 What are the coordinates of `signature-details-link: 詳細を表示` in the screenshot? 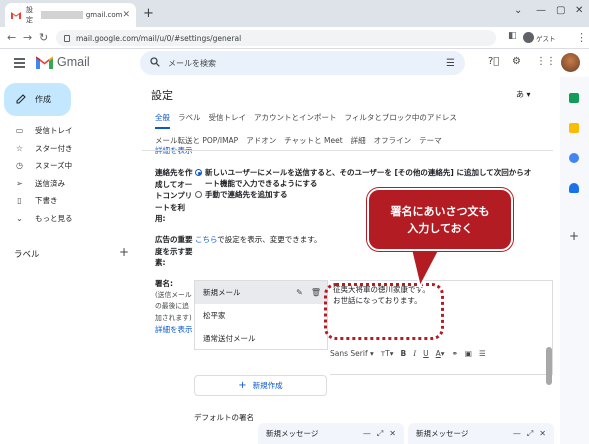 It's located at (174, 330).